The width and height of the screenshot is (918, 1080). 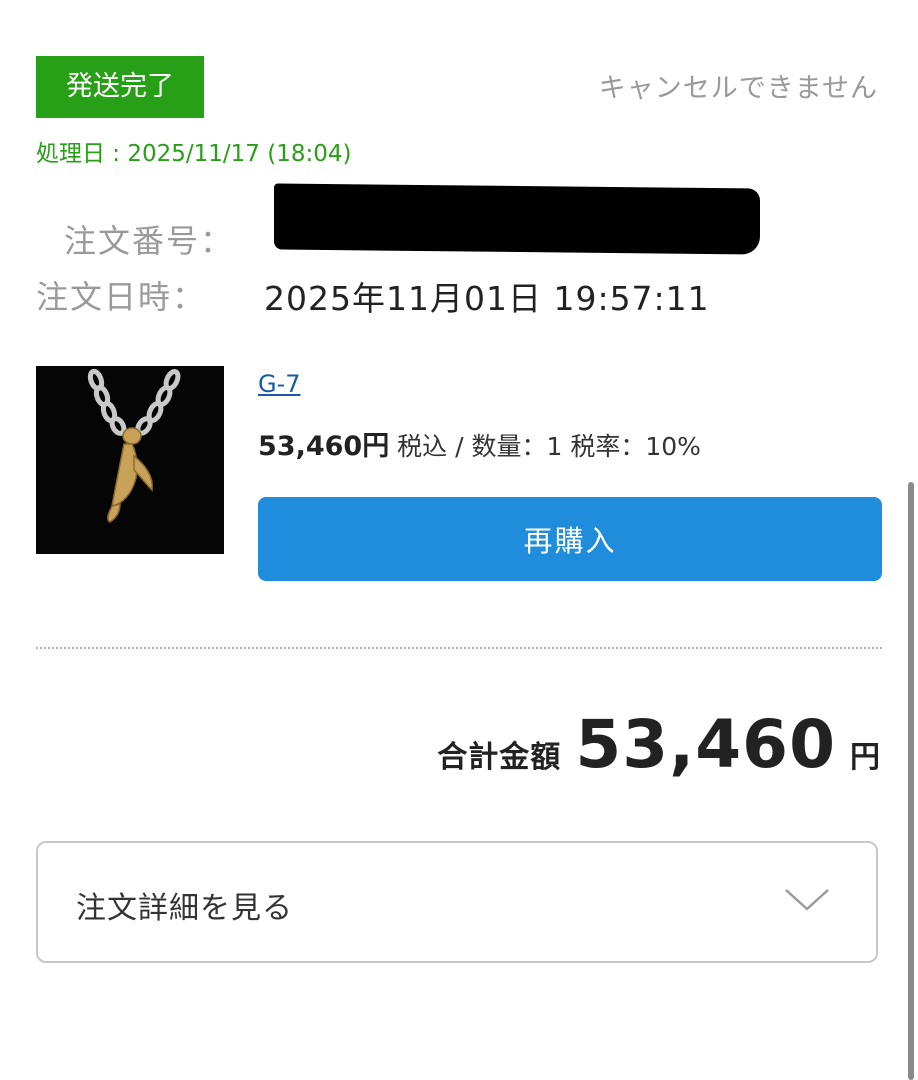 I want to click on total-label: 合計金額, so click(x=499, y=757).